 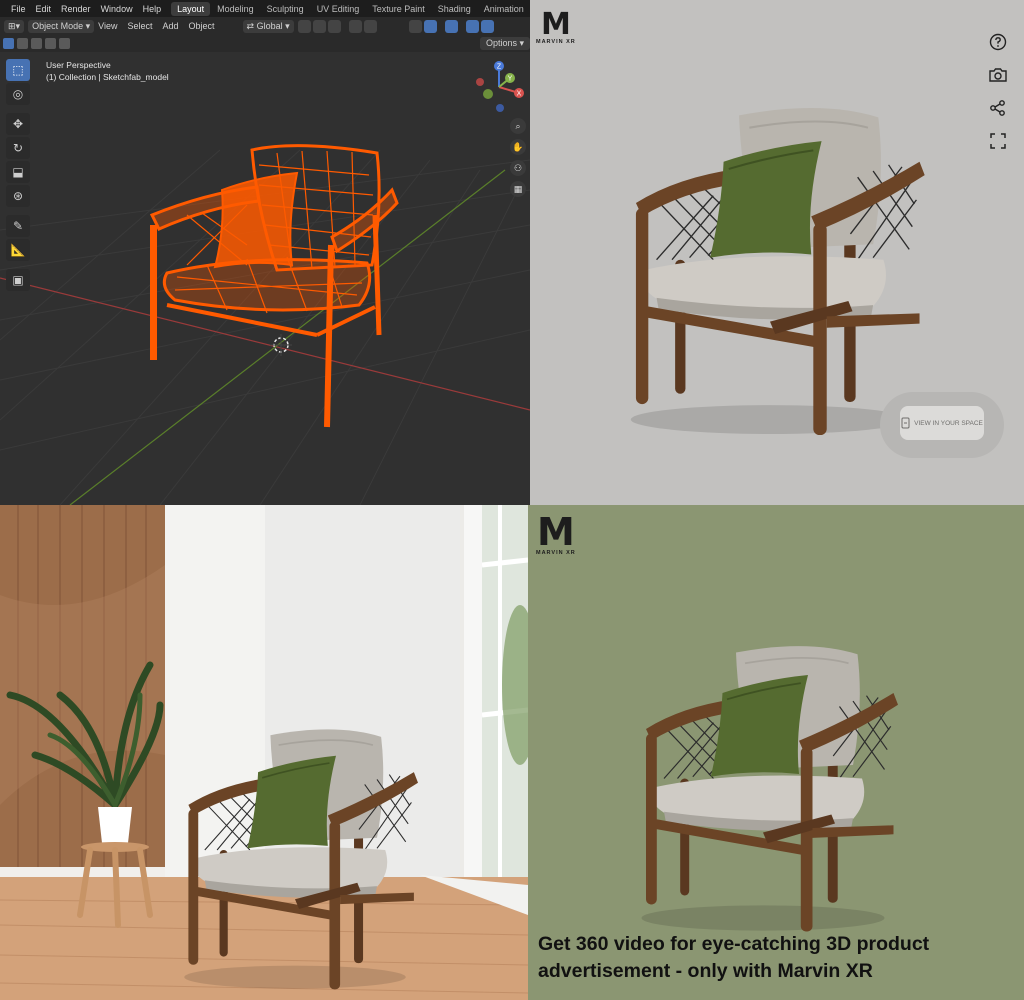 I want to click on tool-shelf: ⬚ ◎ ✥ ↻ ⬓ ⊛ ✎ 📐 ▣, so click(x=19, y=176).